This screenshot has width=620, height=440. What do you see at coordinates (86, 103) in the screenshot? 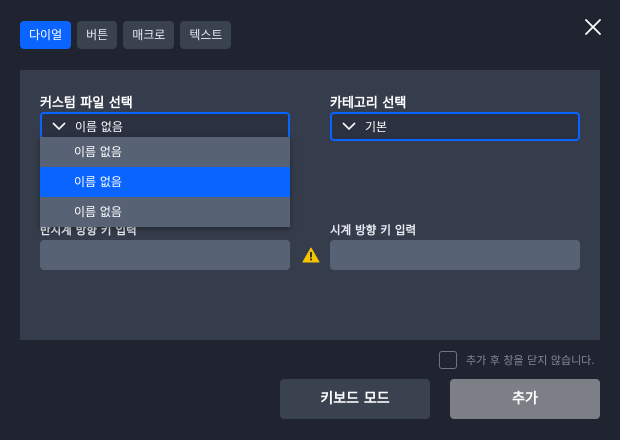
I see `custom-file-label: 커스텀 파일 선택` at bounding box center [86, 103].